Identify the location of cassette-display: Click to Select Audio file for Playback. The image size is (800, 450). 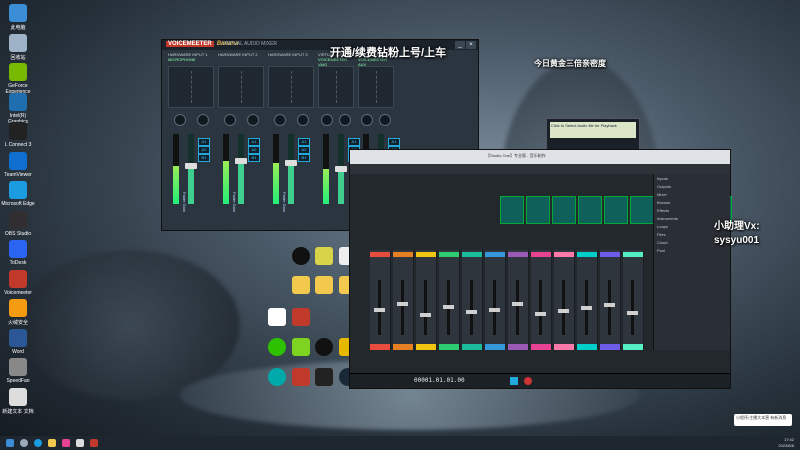
(593, 130).